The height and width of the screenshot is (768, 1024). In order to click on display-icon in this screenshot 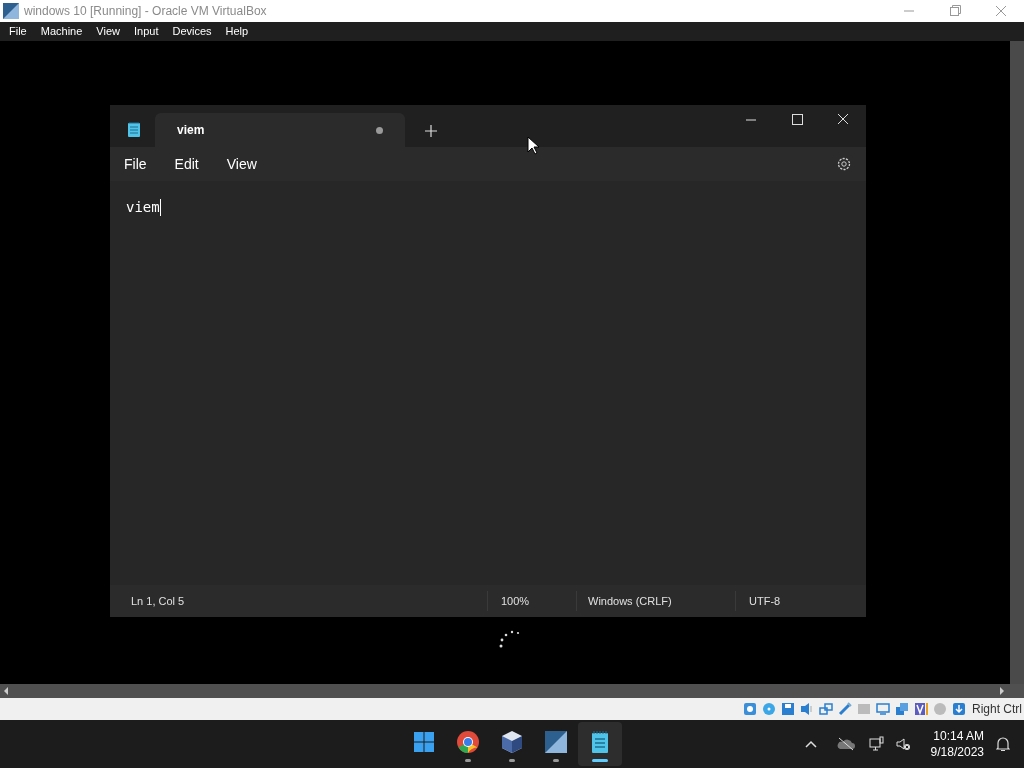, I will do `click(883, 709)`.